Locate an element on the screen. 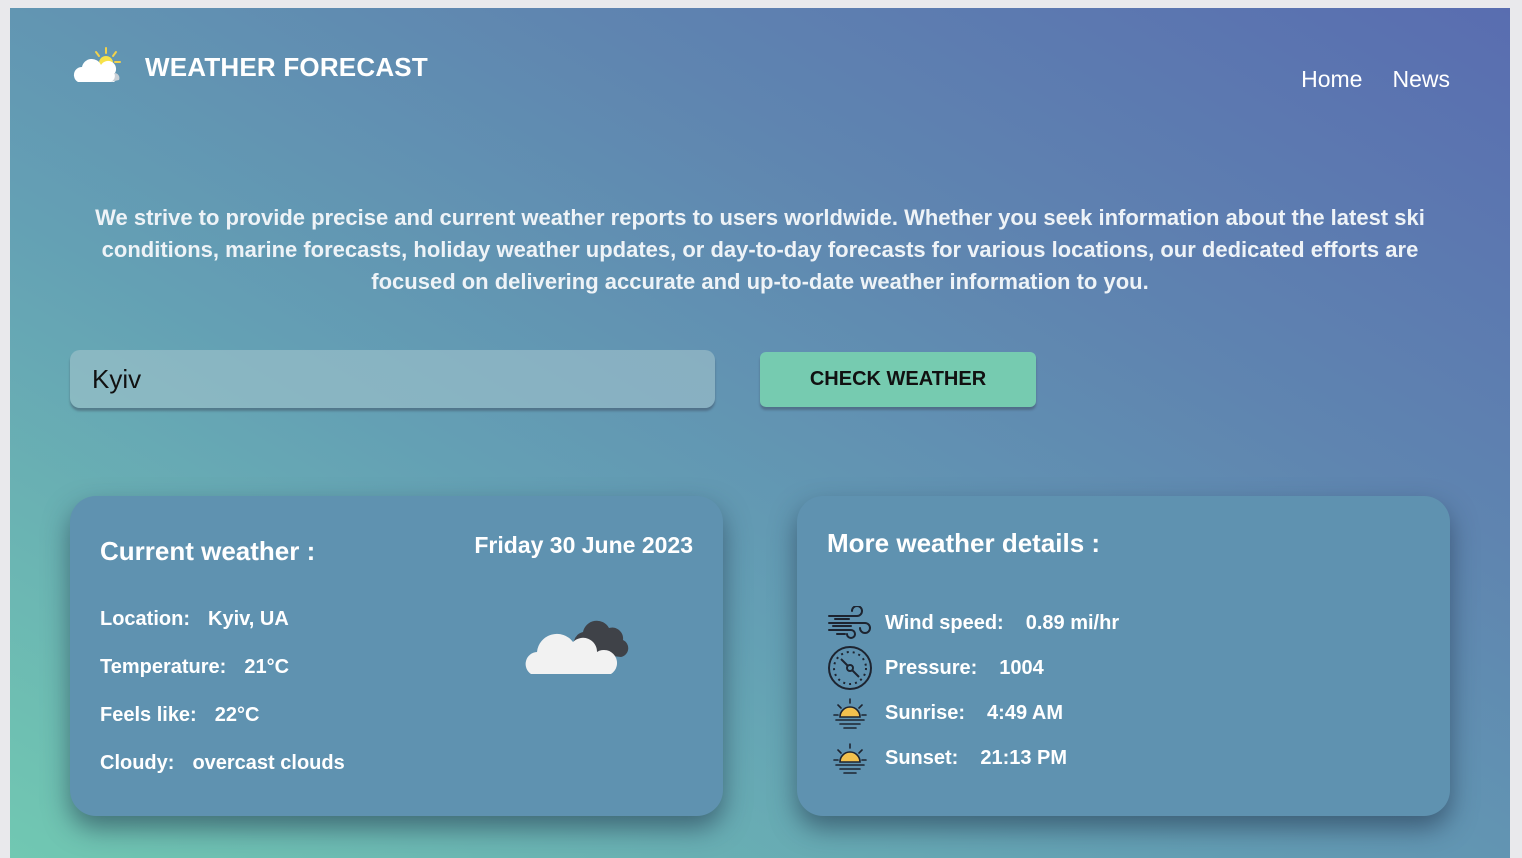  sunrise-label: Sunrise: is located at coordinates (925, 712).